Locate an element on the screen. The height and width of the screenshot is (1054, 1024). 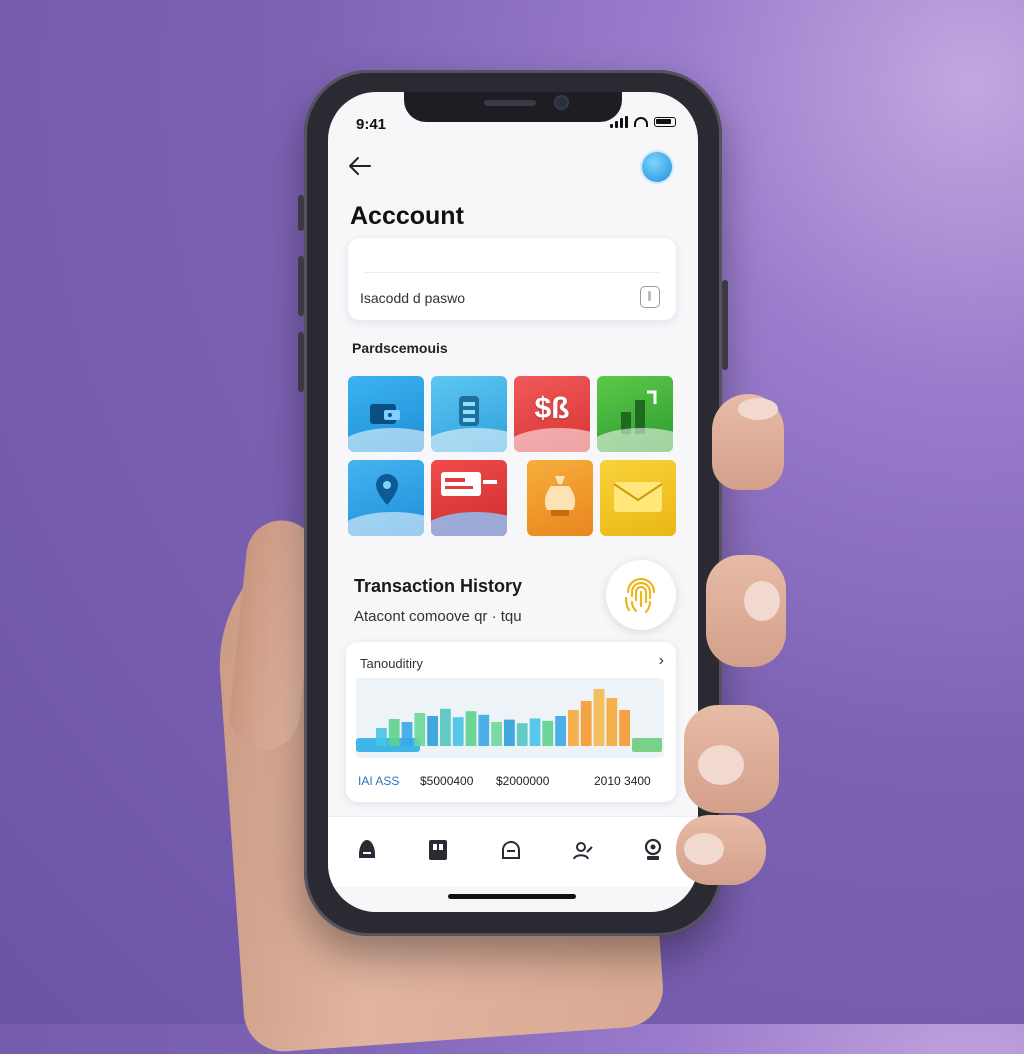
wifi-icon is located at coordinates (641, 122).